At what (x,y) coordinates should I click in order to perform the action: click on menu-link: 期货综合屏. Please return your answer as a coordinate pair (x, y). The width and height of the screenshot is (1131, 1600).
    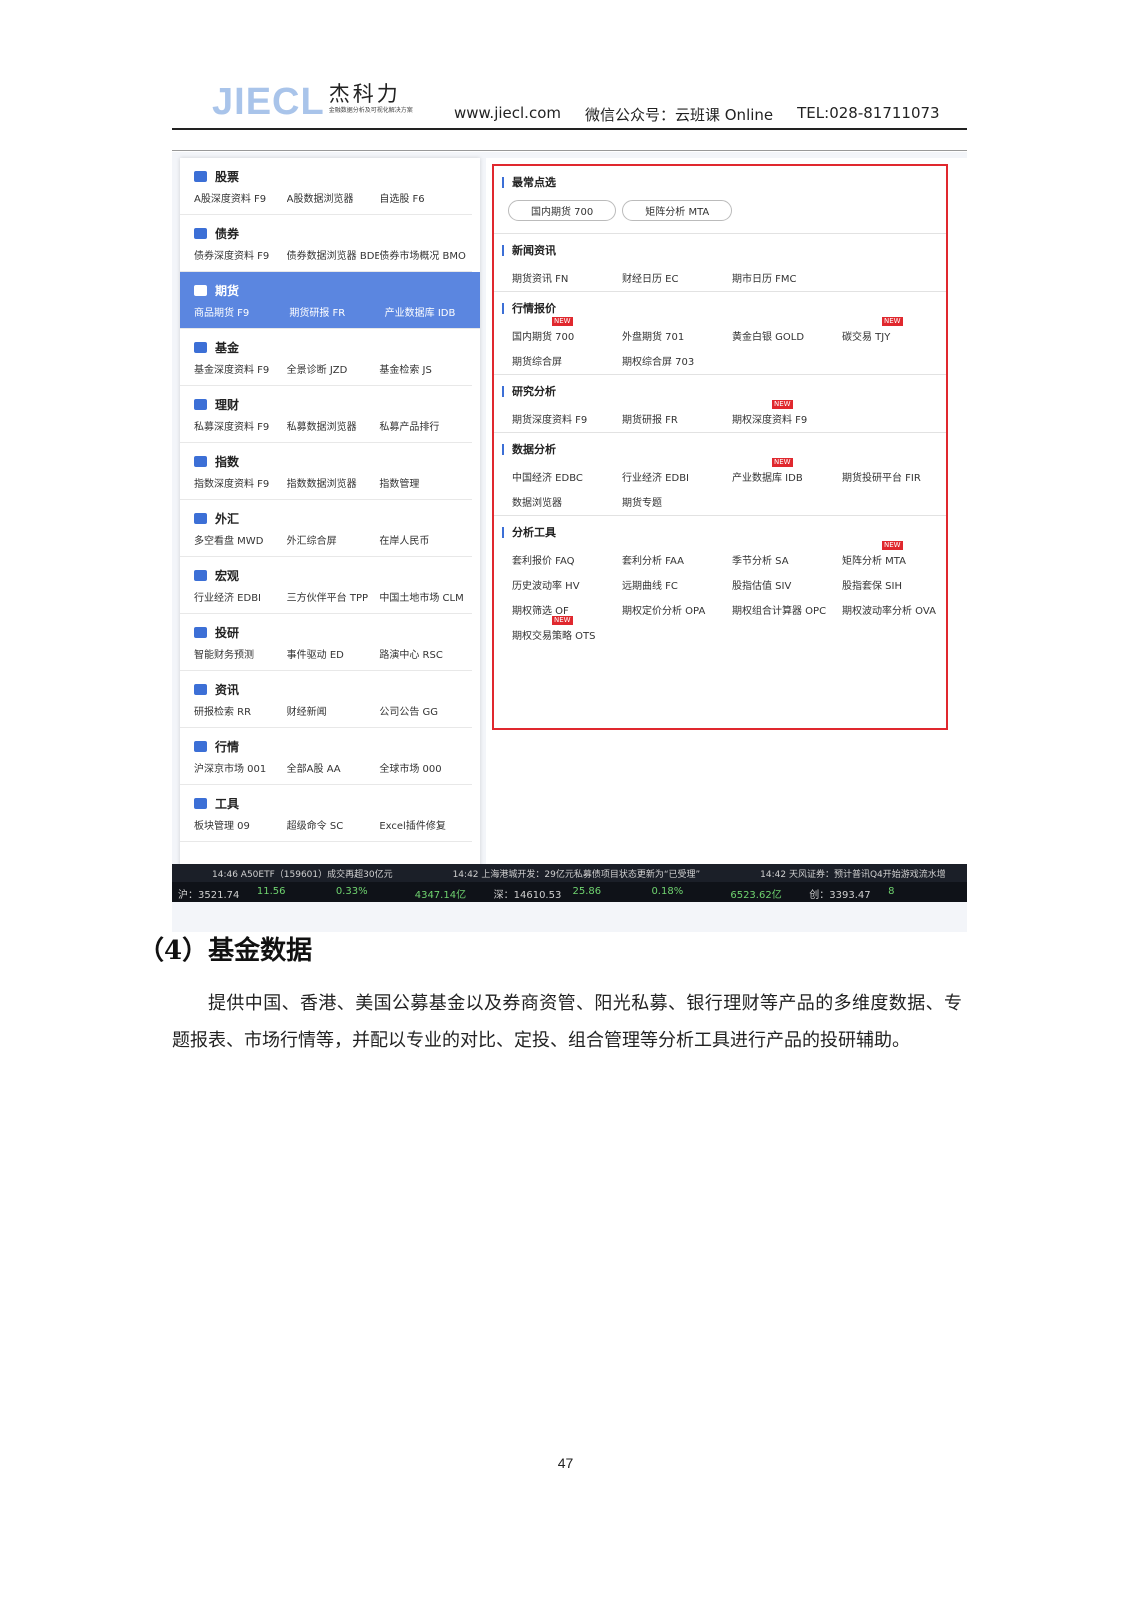
    Looking at the image, I should click on (567, 360).